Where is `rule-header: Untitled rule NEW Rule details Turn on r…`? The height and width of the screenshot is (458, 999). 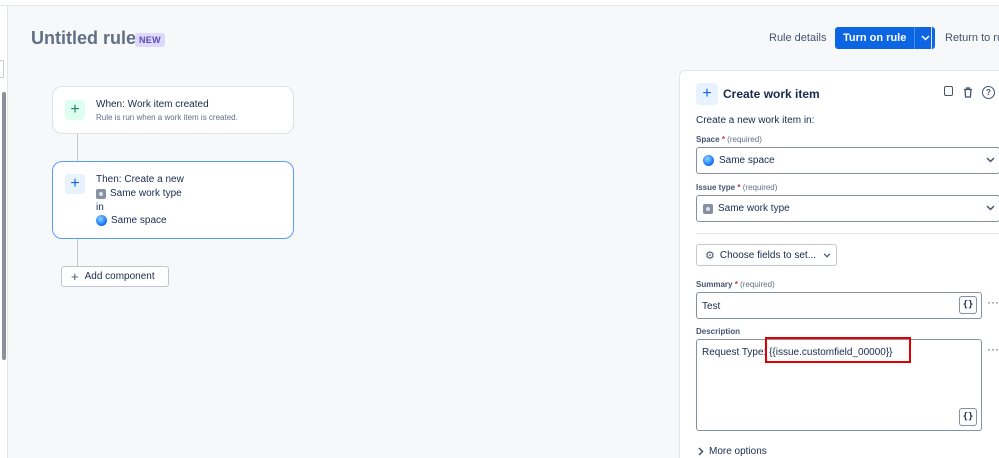
rule-header: Untitled rule NEW Rule details Turn on r… is located at coordinates (504, 37).